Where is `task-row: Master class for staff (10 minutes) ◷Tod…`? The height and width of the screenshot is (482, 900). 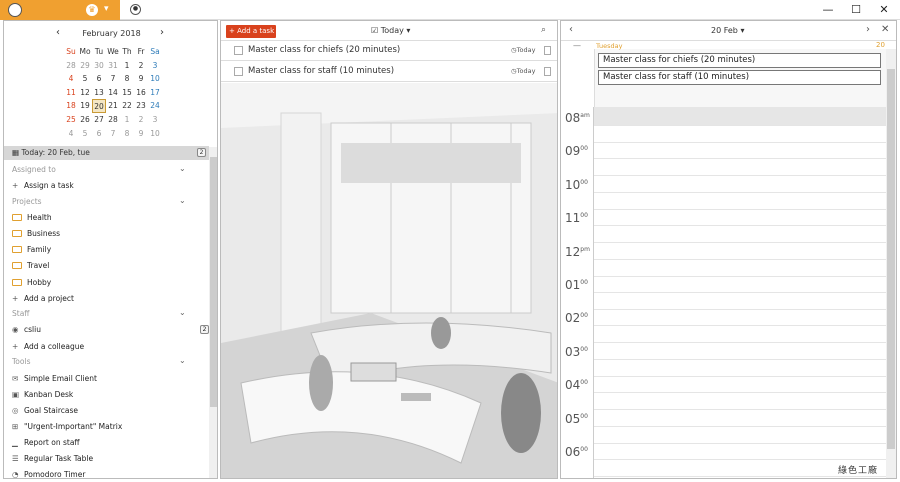
task-row: Master class for staff (10 minutes) ◷Tod… is located at coordinates (389, 72).